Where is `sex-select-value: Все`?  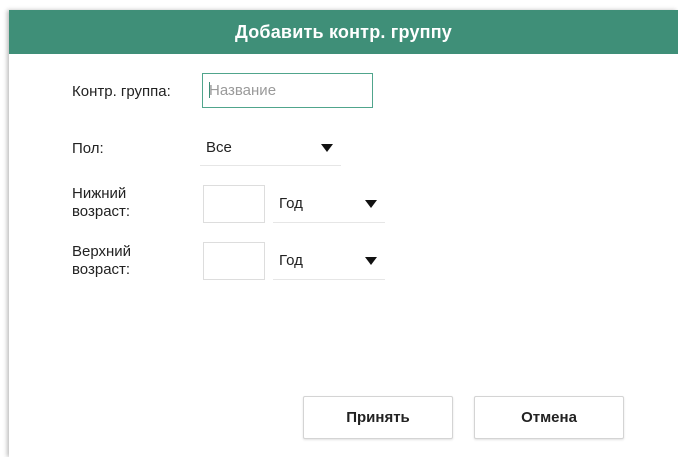
sex-select-value: Все is located at coordinates (219, 147).